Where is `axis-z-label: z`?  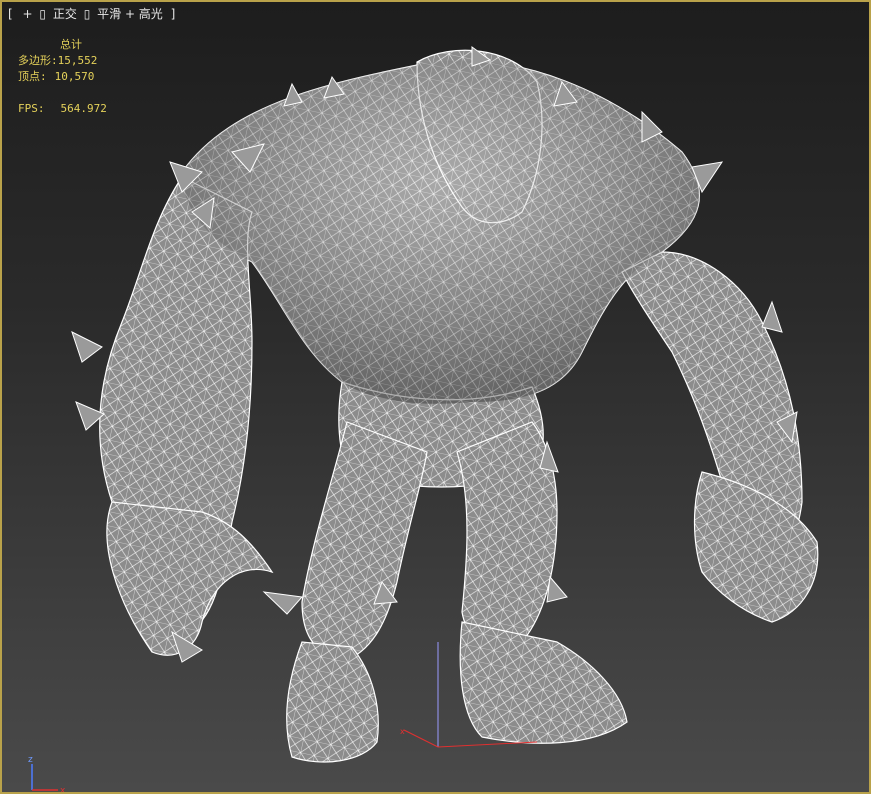 axis-z-label: z is located at coordinates (30, 760).